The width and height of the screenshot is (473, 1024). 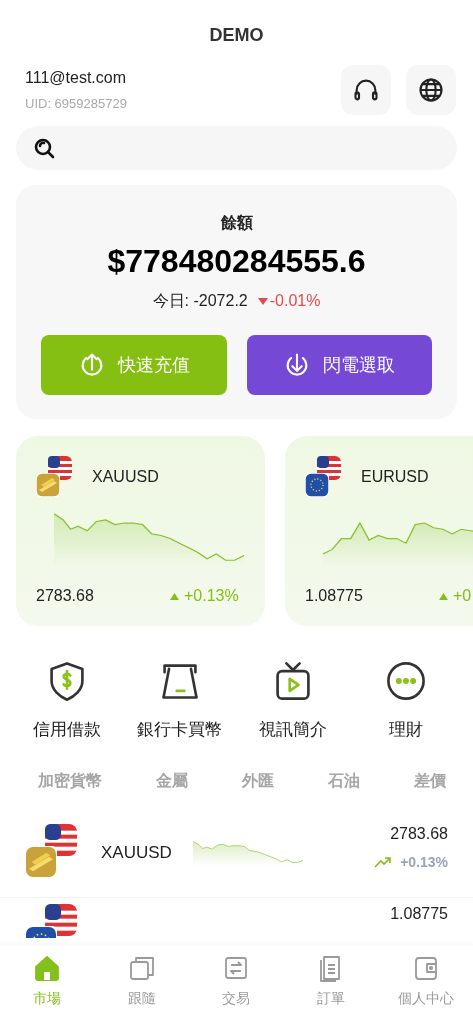 I want to click on globe-icon, so click(x=431, y=90).